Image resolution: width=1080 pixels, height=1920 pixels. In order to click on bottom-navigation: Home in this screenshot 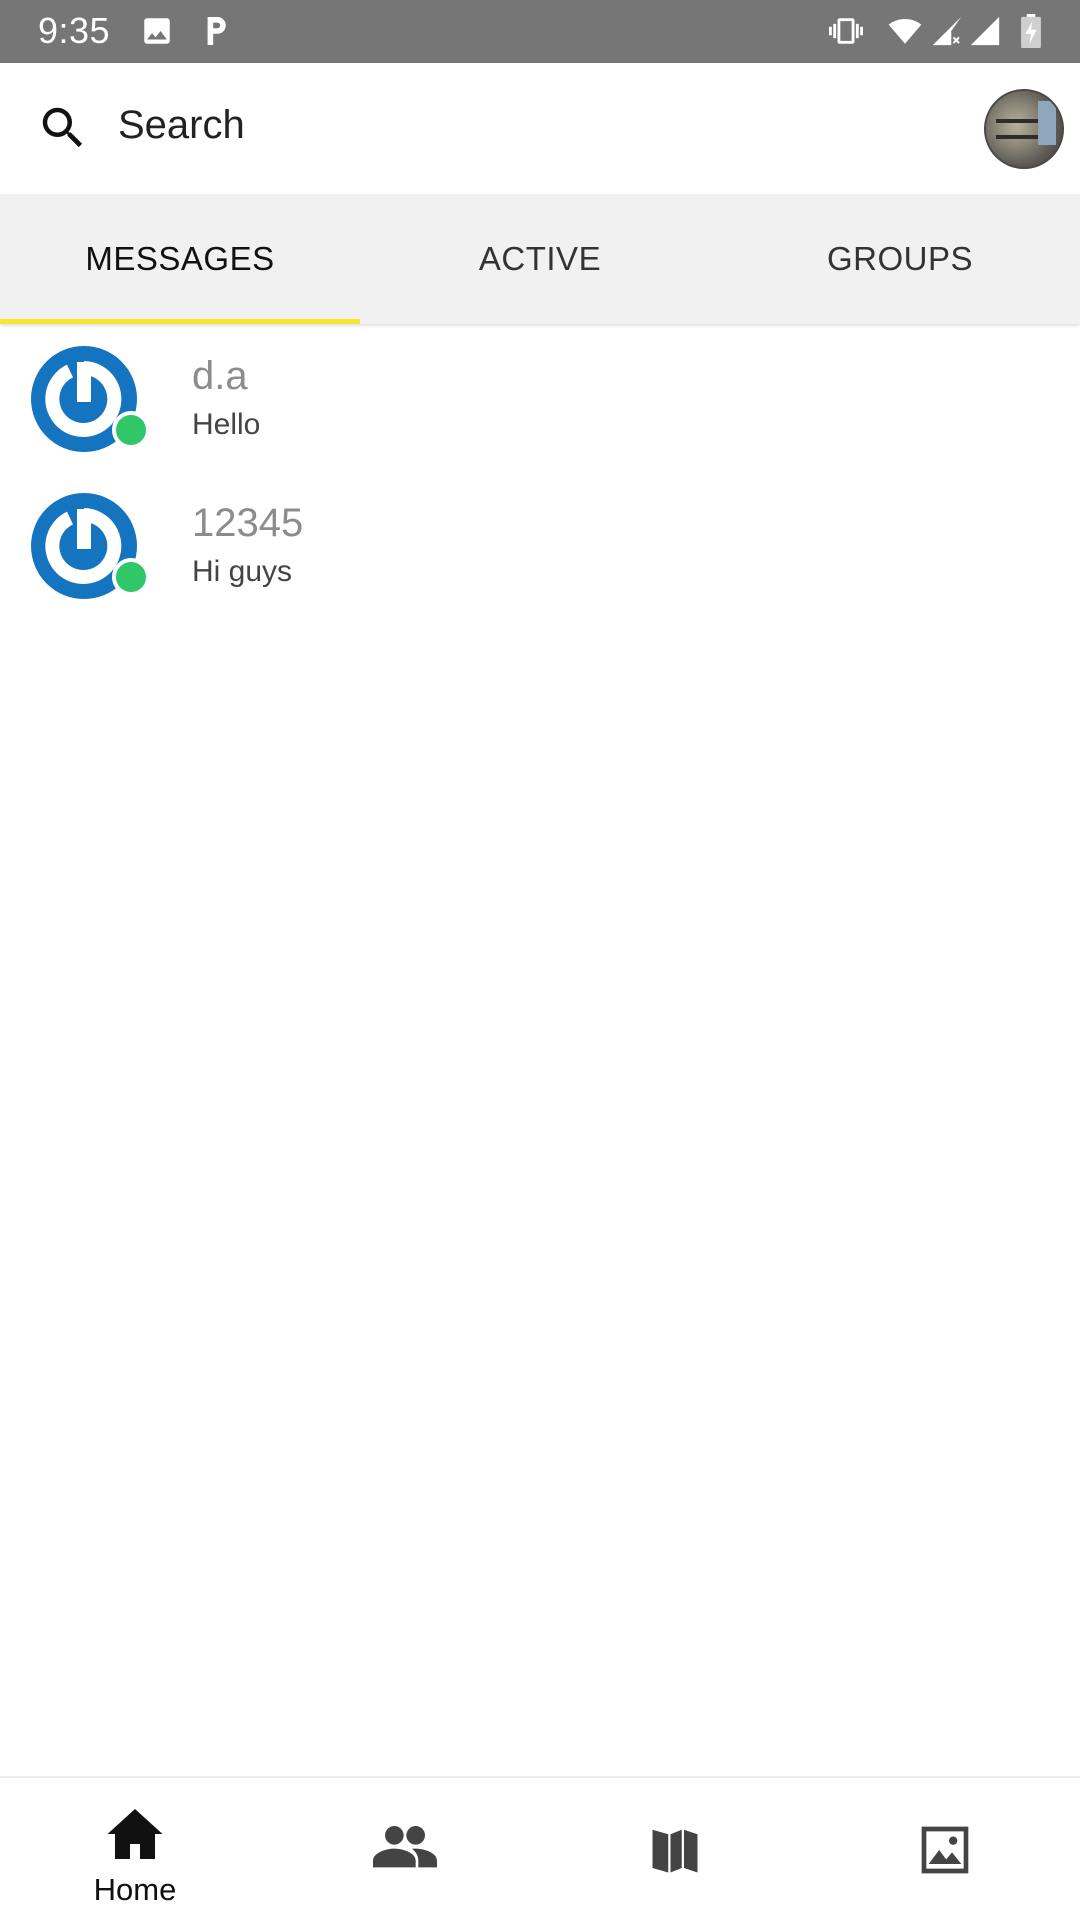, I will do `click(540, 1848)`.